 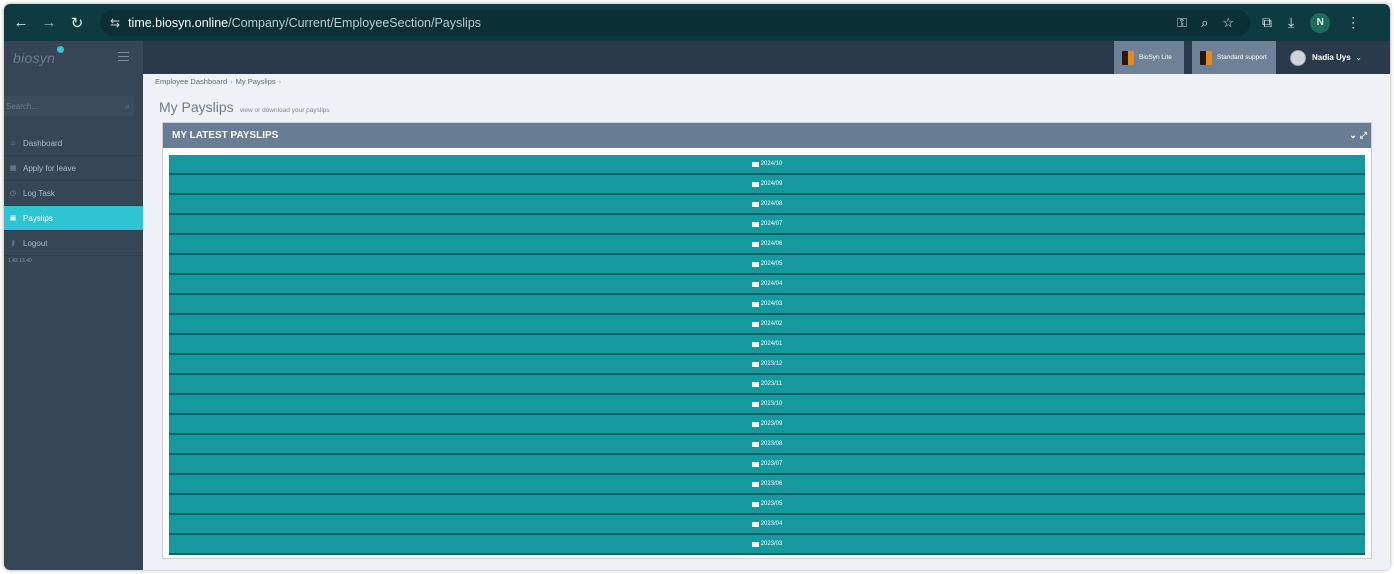 I want to click on download-icon: ⤓, so click(x=1291, y=22).